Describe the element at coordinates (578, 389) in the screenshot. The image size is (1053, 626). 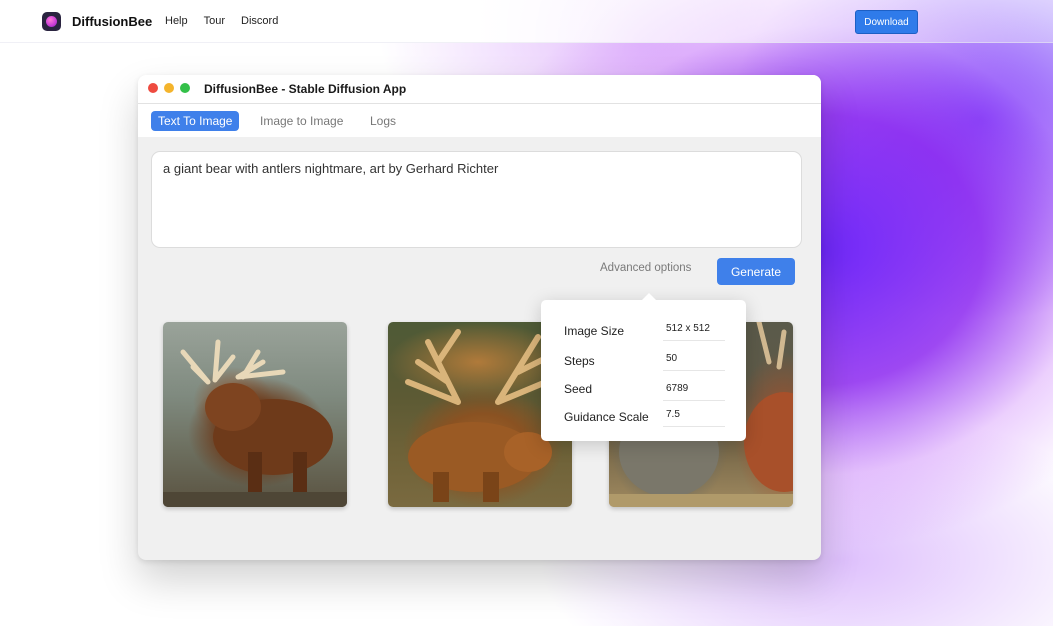
I see `seed-label: Seed` at that location.